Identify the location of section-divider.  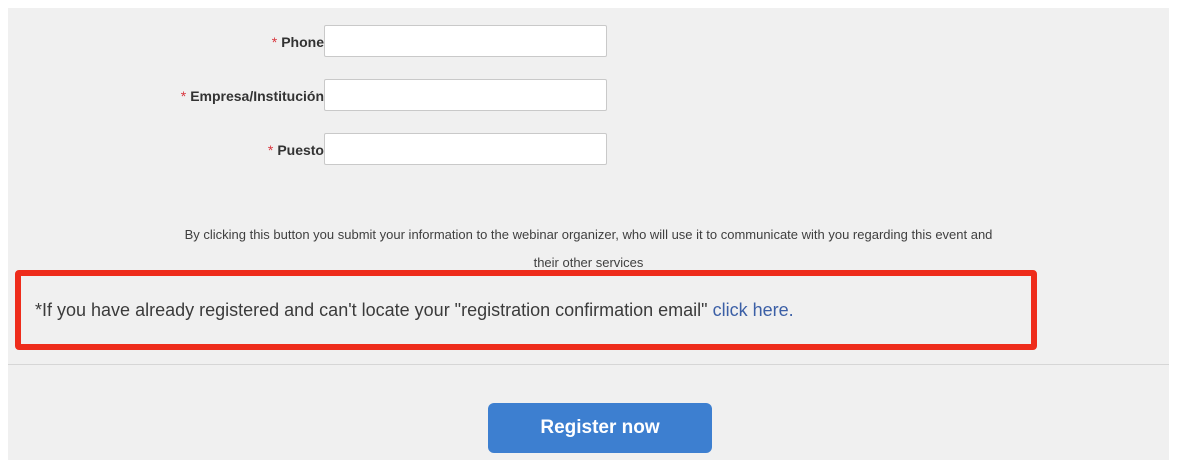
(588, 364).